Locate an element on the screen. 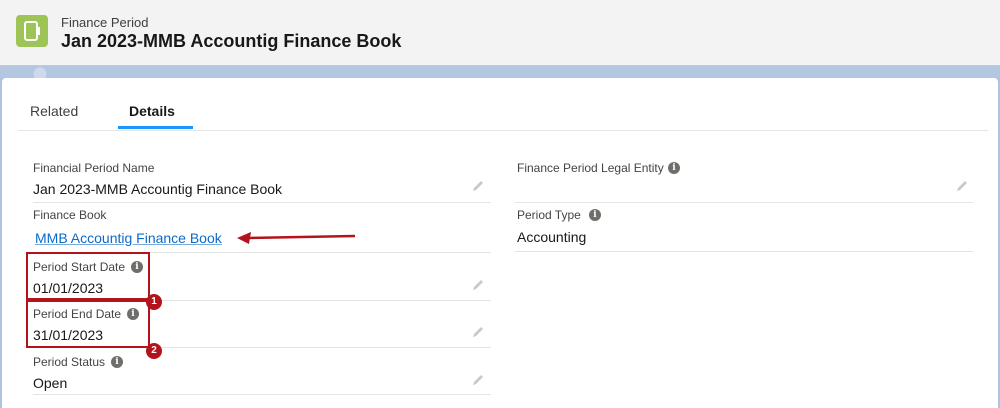  record-title: Jan 2023-MMB Accountig Finance Book is located at coordinates (231, 41).